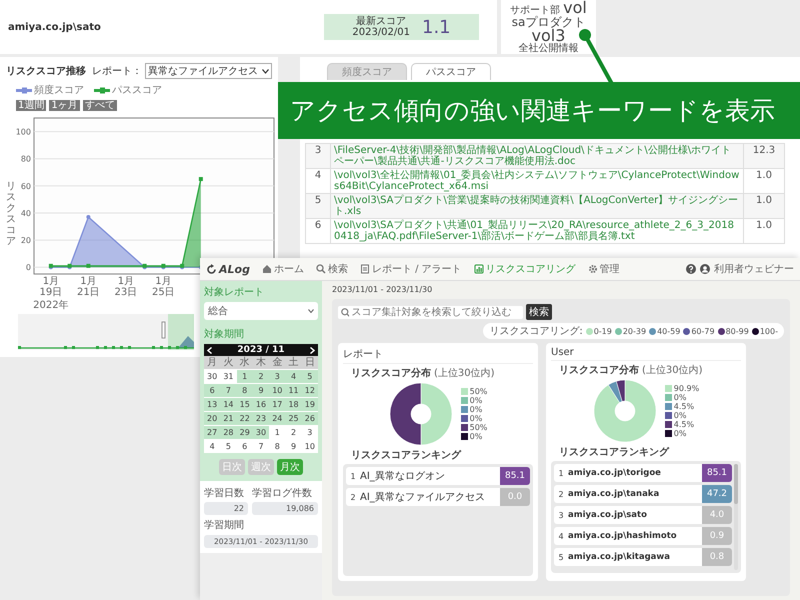 This screenshot has height=600, width=800. What do you see at coordinates (634, 331) in the screenshot?
I see `legend-label: 20-39` at bounding box center [634, 331].